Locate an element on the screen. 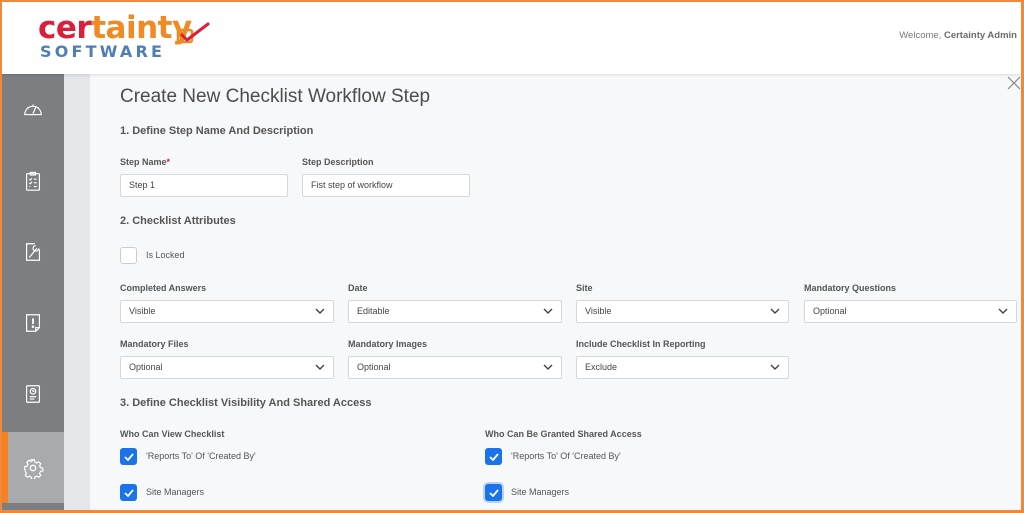 Image resolution: width=1024 pixels, height=513 pixels. step-name-label: Step Name* is located at coordinates (145, 162).